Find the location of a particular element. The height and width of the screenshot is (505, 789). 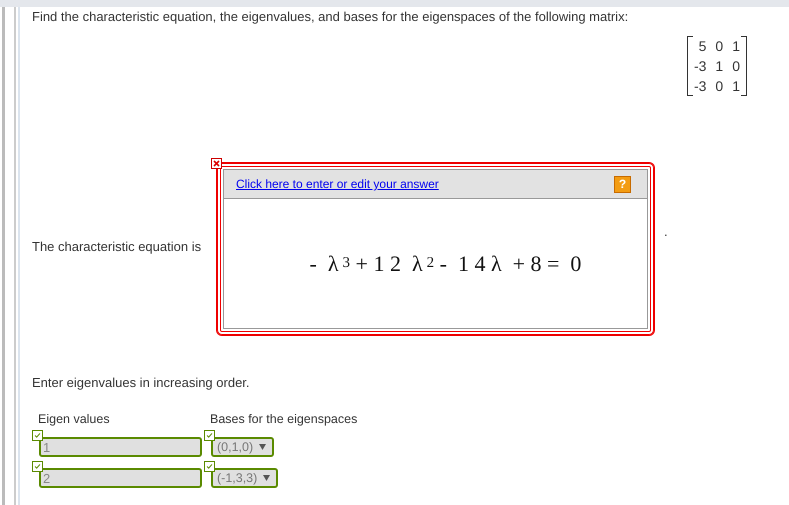

basis-dropdown: (-1,3,3) is located at coordinates (244, 478).